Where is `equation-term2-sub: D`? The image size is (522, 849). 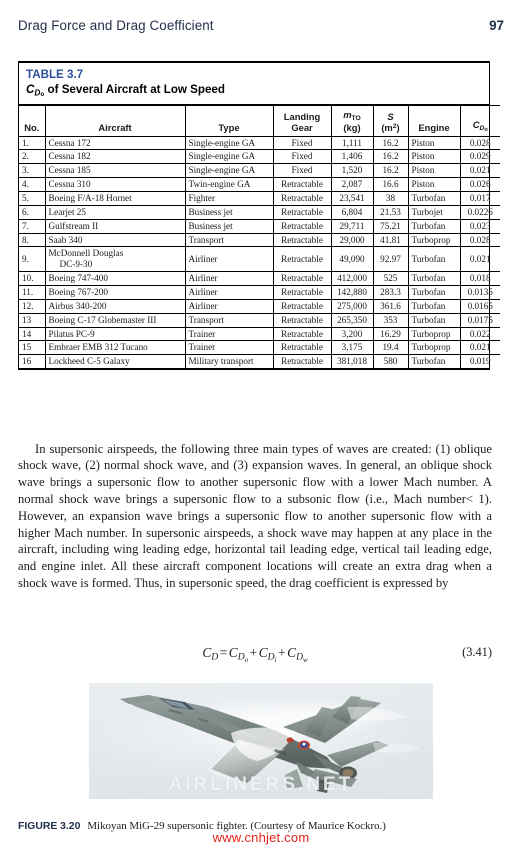
equation-term2-sub: D is located at coordinates (271, 657).